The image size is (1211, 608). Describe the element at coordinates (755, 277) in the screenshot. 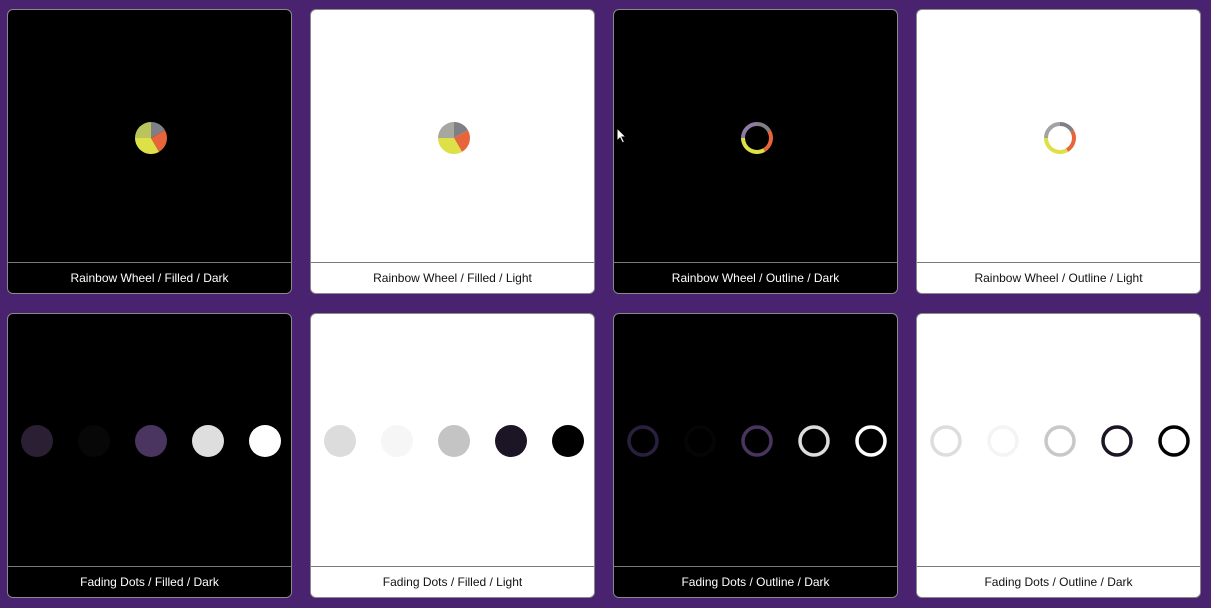

I see `card-caption: Rainbow Wheel / Outline / Dark` at that location.